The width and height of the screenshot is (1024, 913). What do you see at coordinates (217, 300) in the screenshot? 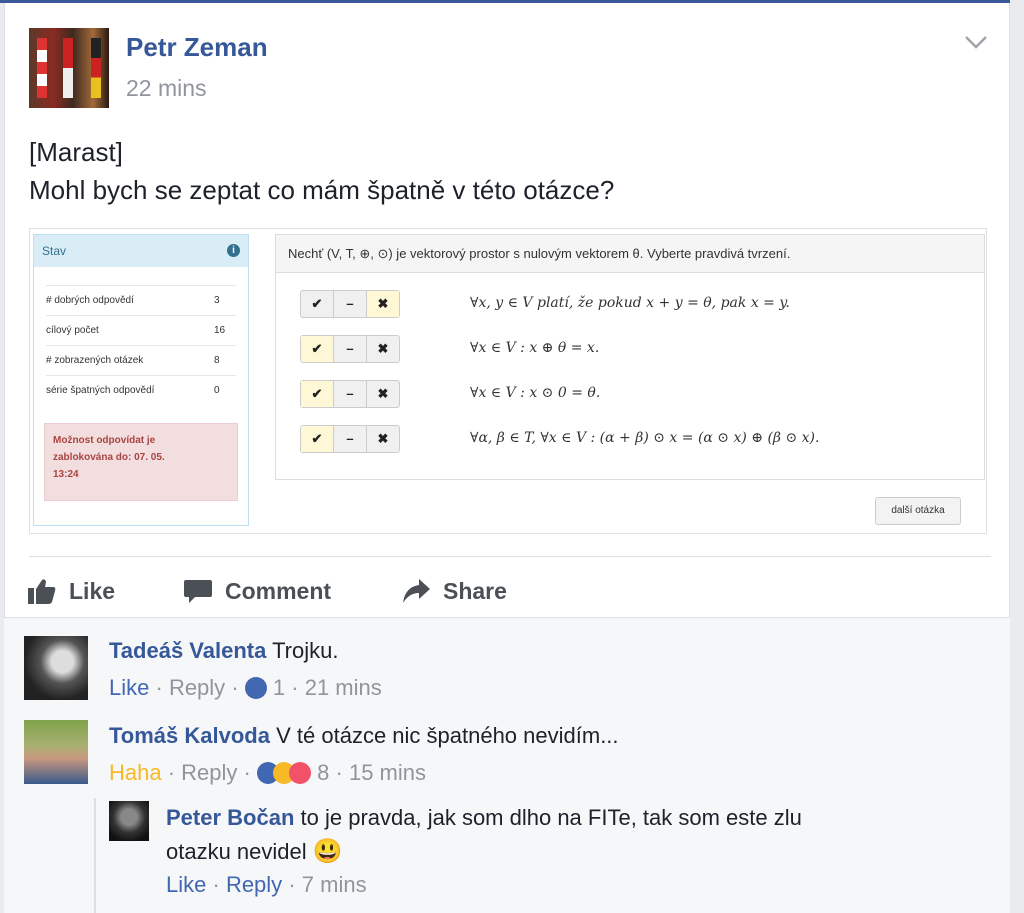
I see `stat-value: 3` at bounding box center [217, 300].